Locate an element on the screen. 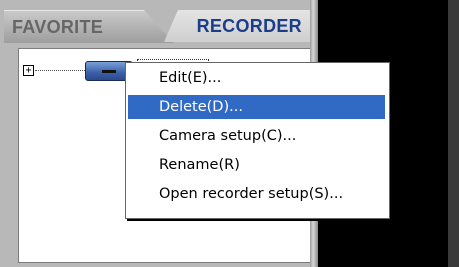  tab-recorder-label: RECORDER is located at coordinates (249, 25).